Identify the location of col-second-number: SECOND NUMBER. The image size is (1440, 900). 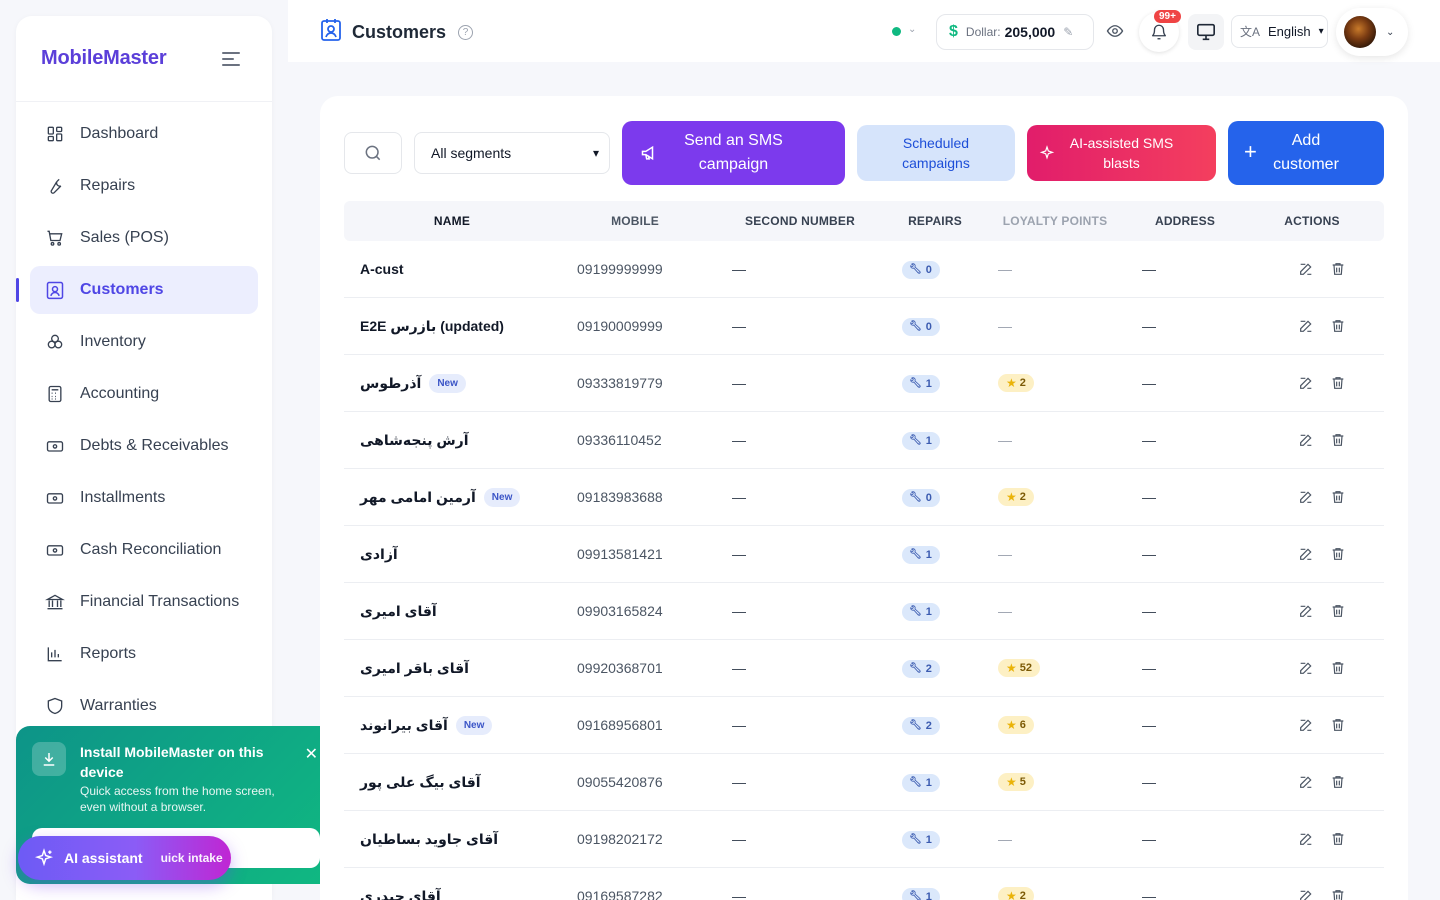
(800, 221).